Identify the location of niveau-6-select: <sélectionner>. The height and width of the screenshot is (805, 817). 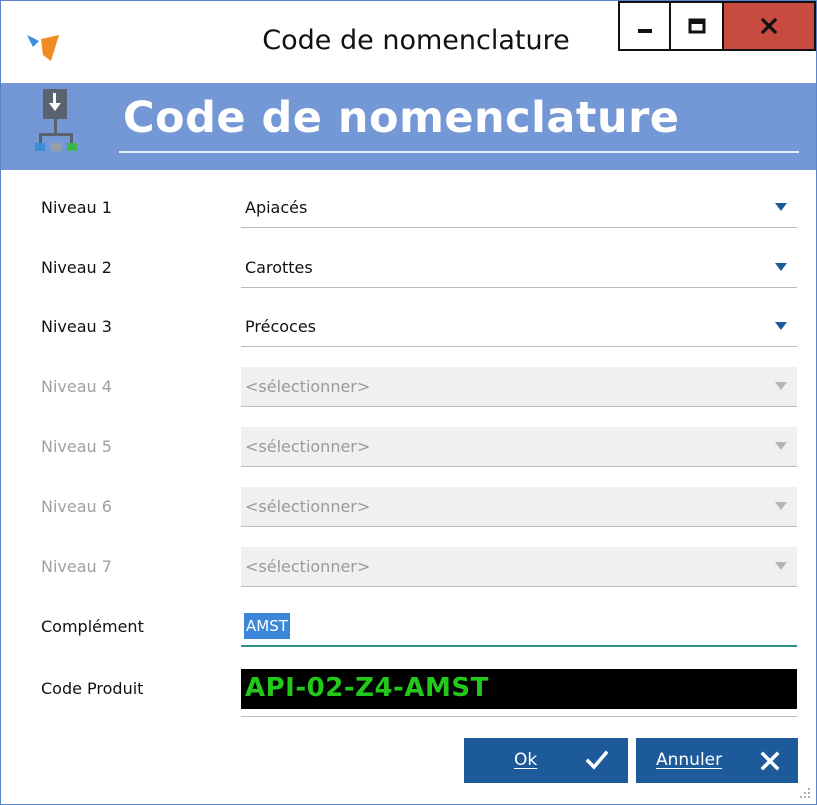
(519, 507).